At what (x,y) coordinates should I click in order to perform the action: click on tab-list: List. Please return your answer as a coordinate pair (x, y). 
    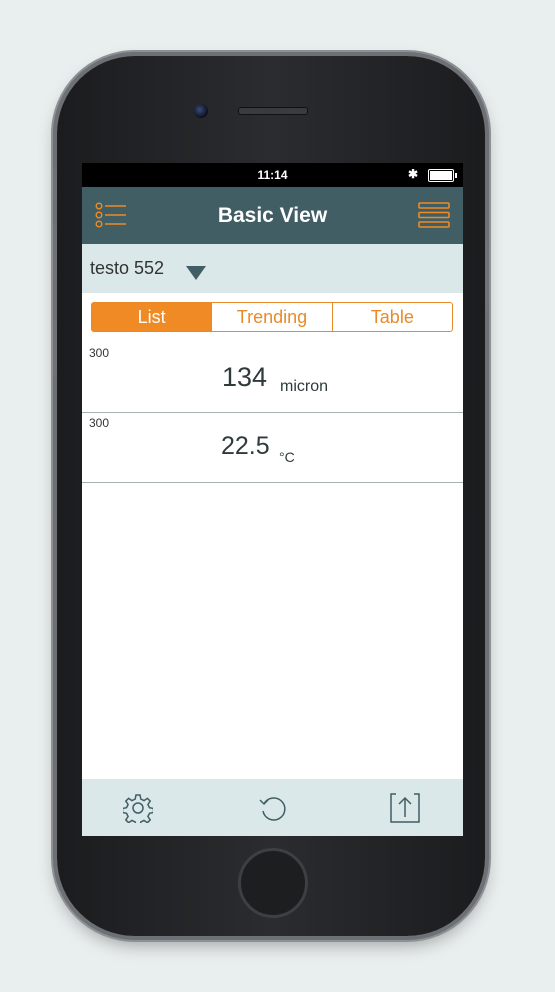
    Looking at the image, I should click on (152, 317).